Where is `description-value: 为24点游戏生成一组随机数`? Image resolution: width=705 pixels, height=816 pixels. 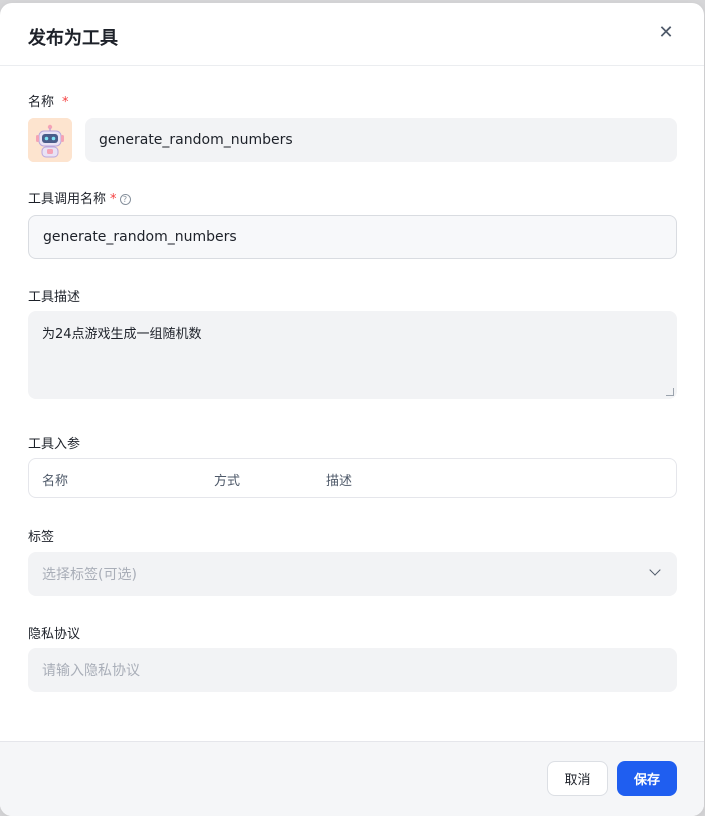 description-value: 为24点游戏生成一组随机数 is located at coordinates (122, 334).